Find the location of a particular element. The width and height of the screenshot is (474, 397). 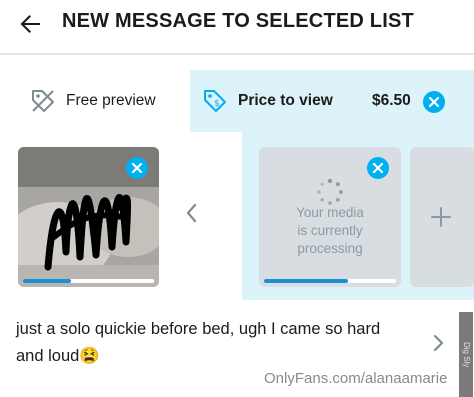

processing-line-2: is currently is located at coordinates (330, 230).